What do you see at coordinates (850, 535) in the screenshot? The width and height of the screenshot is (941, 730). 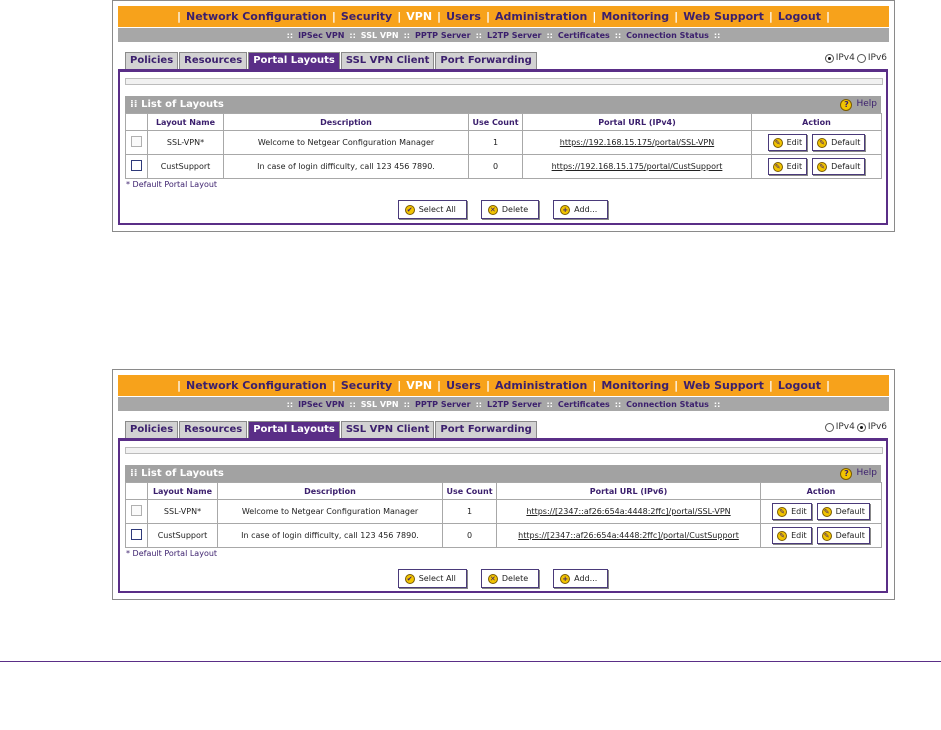 I see `default-label: Default` at bounding box center [850, 535].